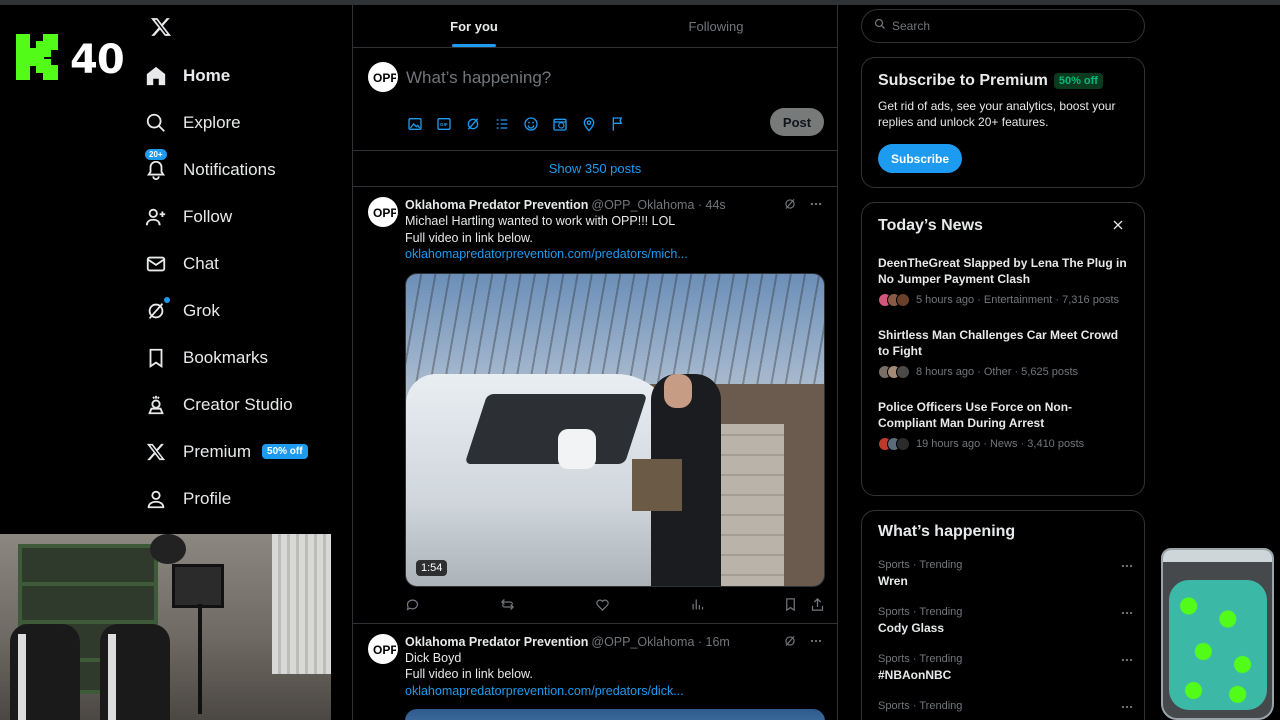 Image resolution: width=1280 pixels, height=720 pixels. I want to click on nav-label: Notifications, so click(229, 169).